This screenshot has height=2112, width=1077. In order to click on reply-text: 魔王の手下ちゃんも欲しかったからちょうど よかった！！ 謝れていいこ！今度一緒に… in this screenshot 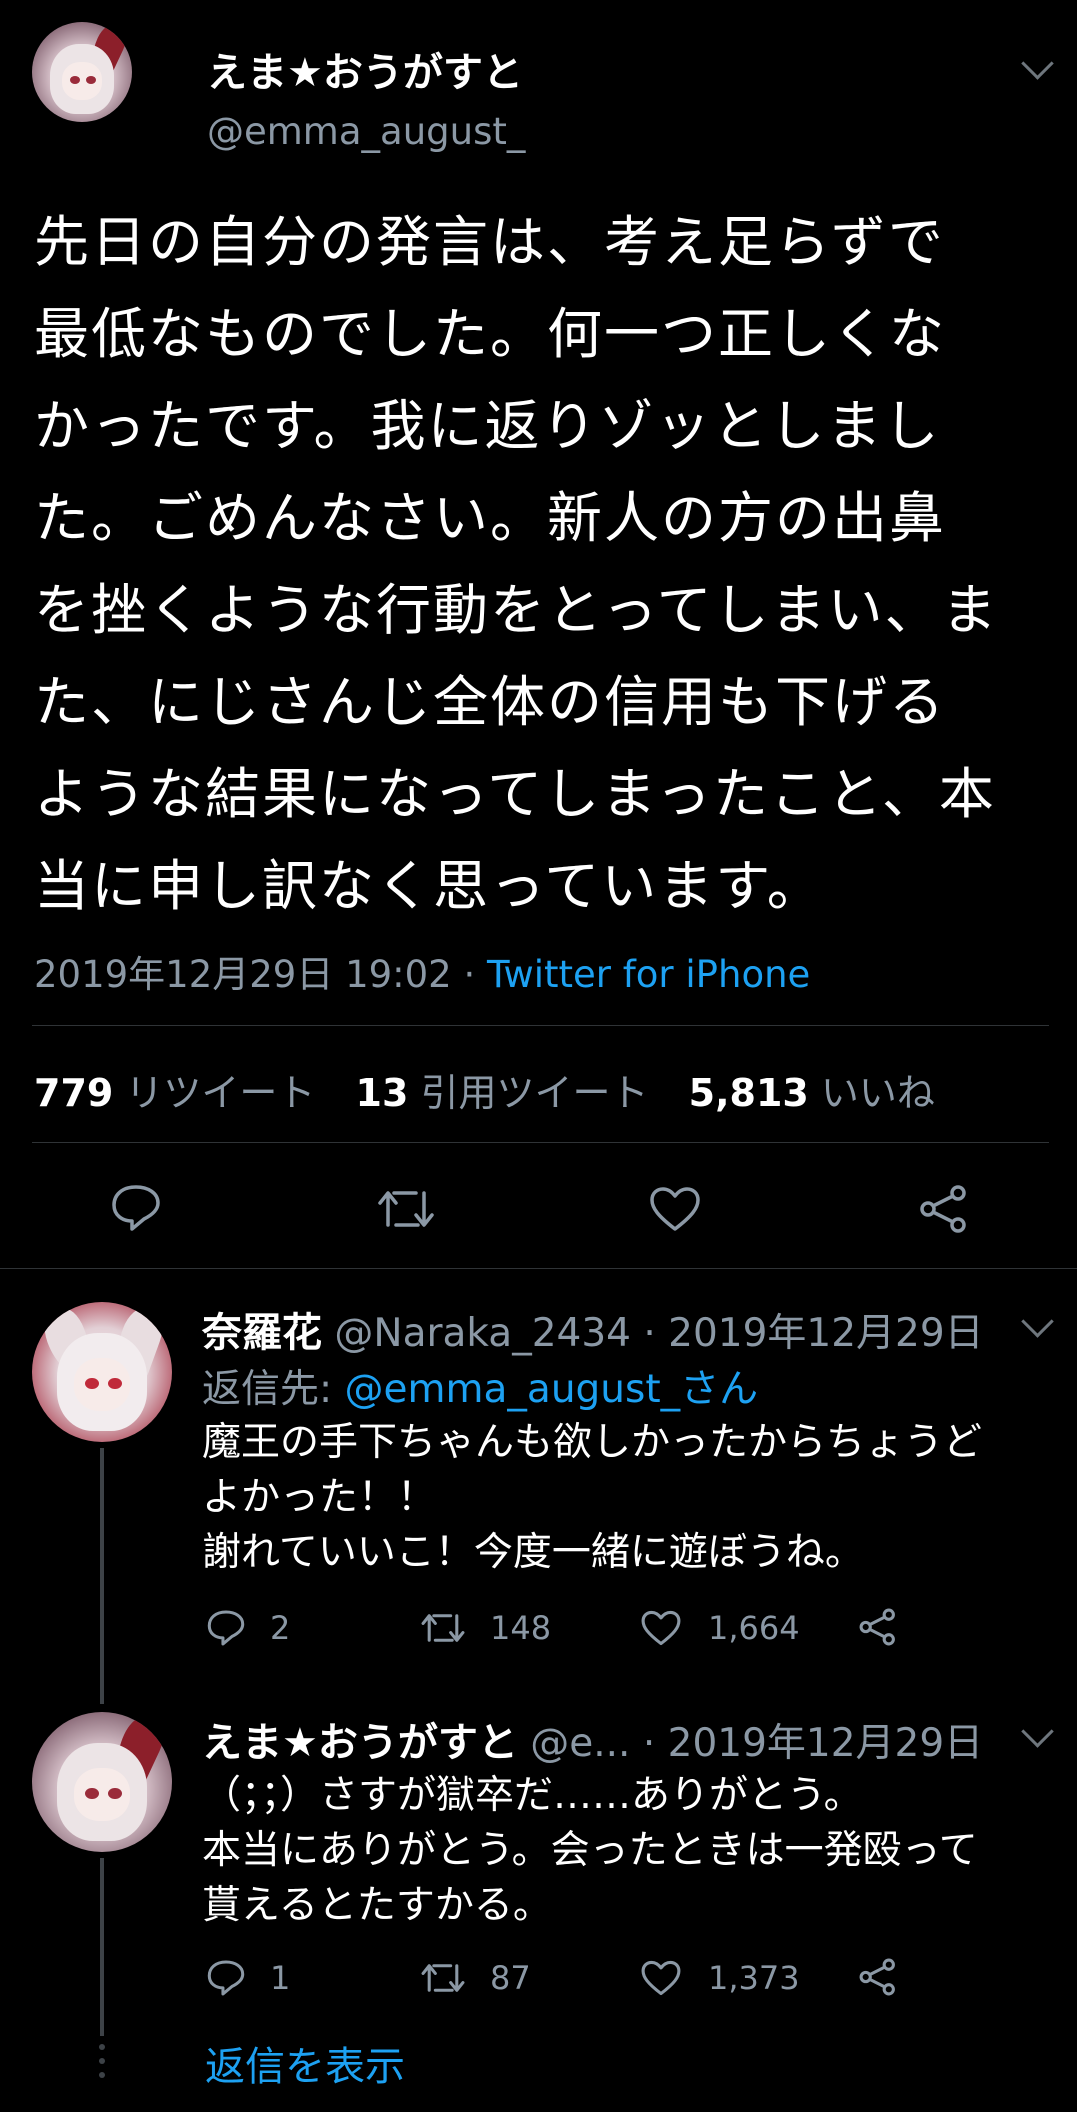, I will do `click(632, 1497)`.